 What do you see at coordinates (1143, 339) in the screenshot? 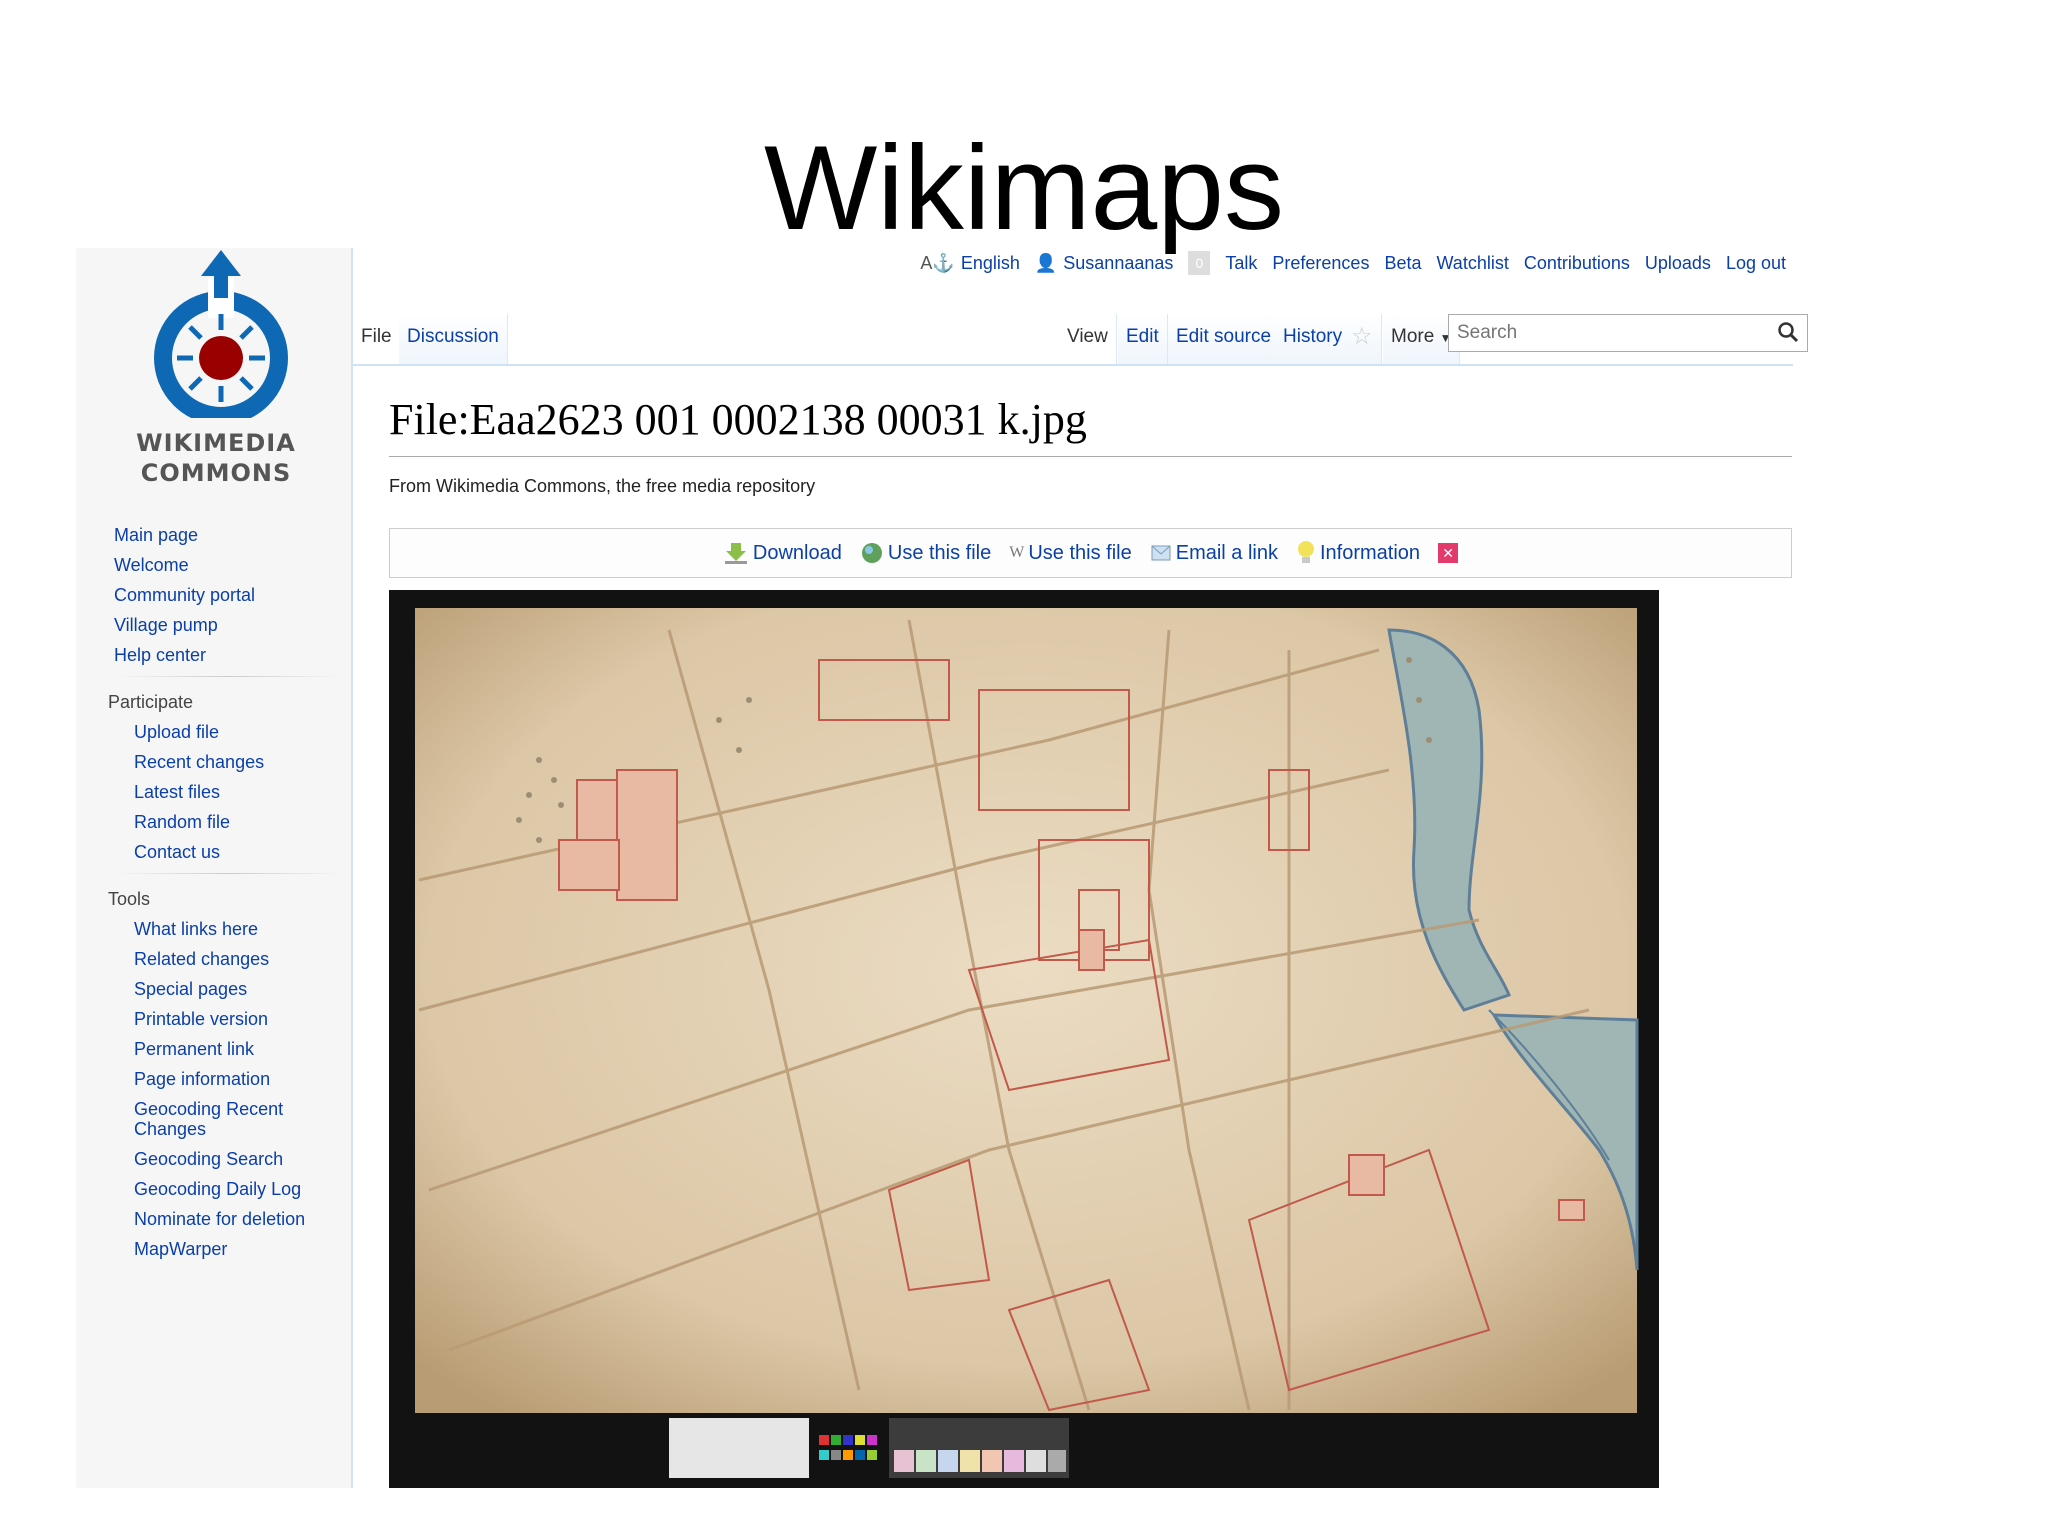
I see `tab-edit: Edit` at bounding box center [1143, 339].